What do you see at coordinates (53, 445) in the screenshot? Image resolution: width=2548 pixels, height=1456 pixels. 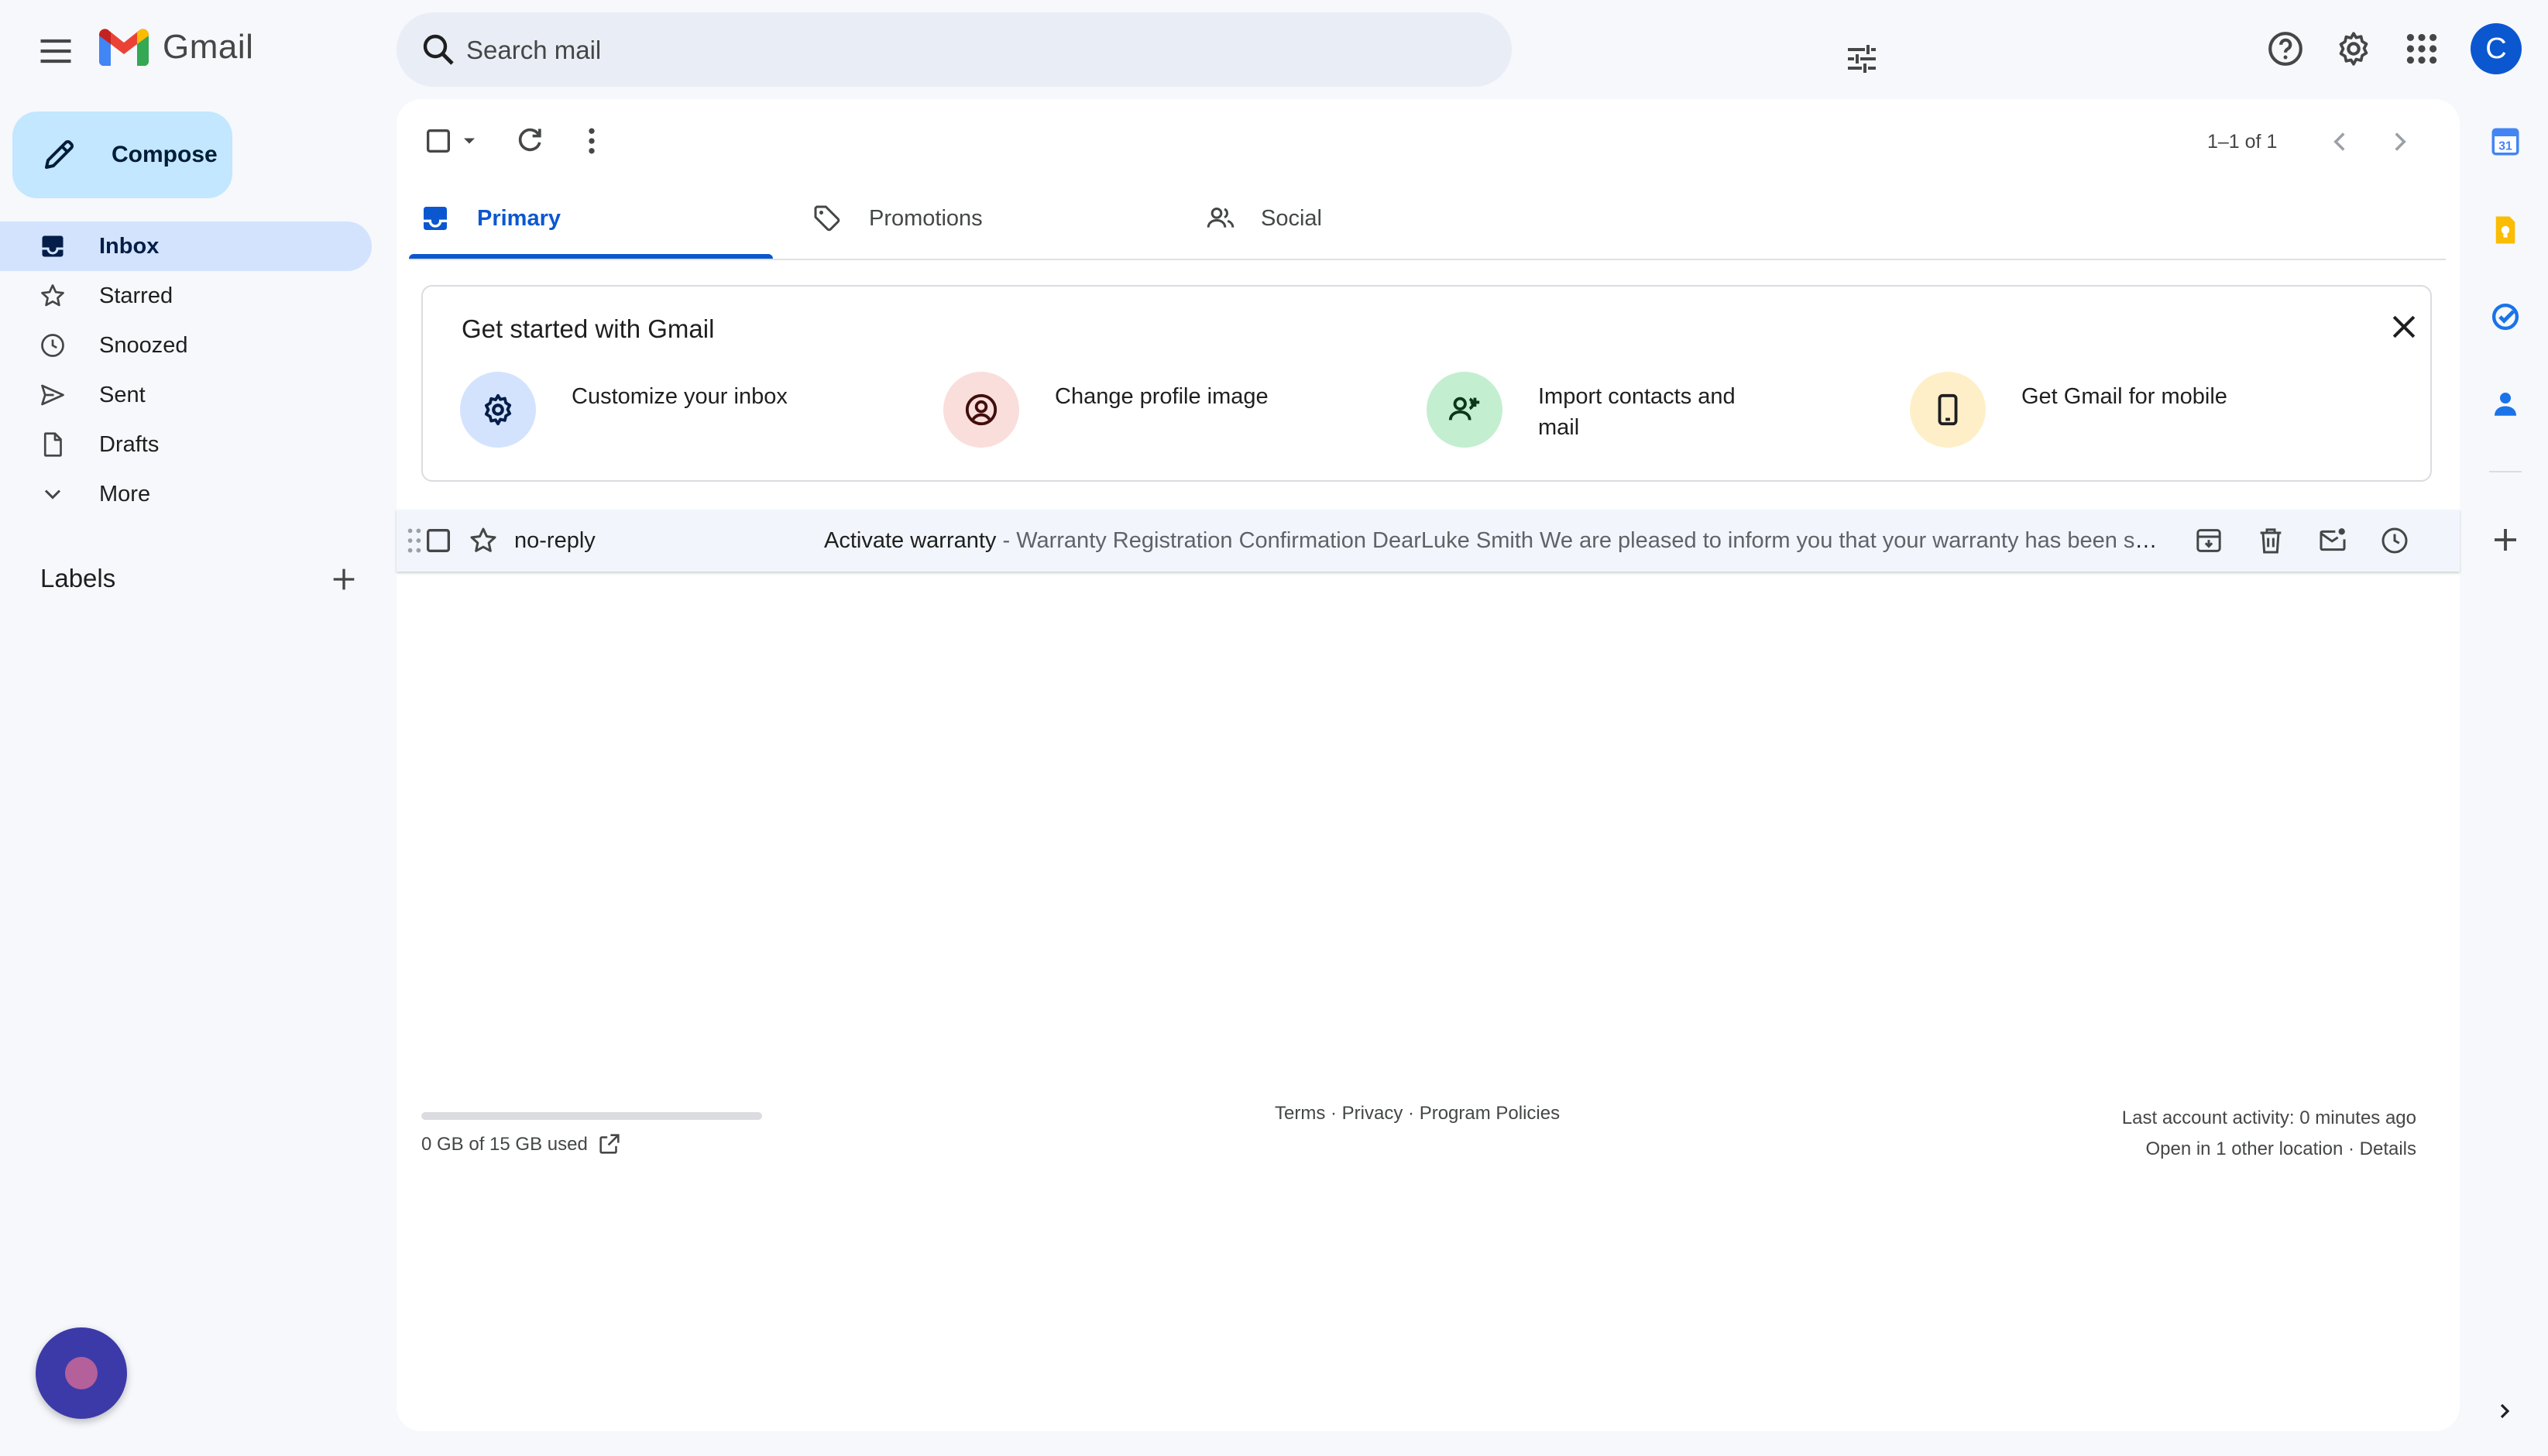 I see `draft-icon` at bounding box center [53, 445].